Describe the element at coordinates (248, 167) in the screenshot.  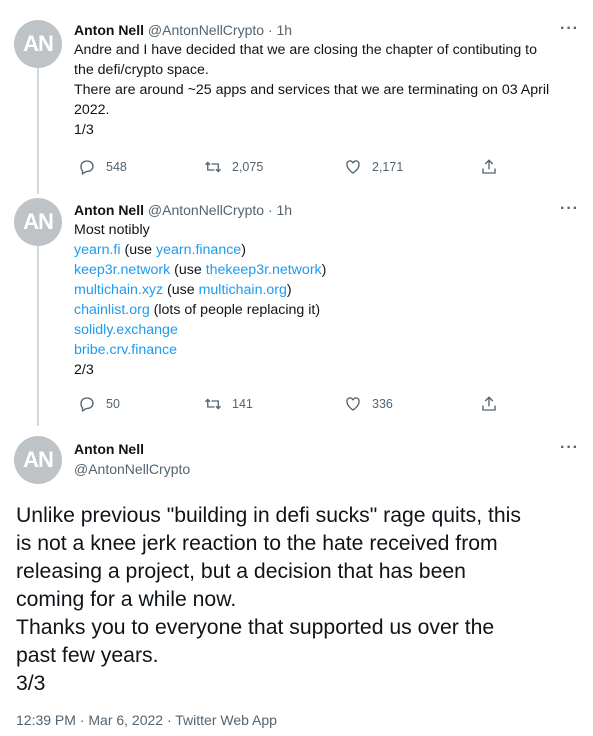
I see `retweet-count: 2,075` at that location.